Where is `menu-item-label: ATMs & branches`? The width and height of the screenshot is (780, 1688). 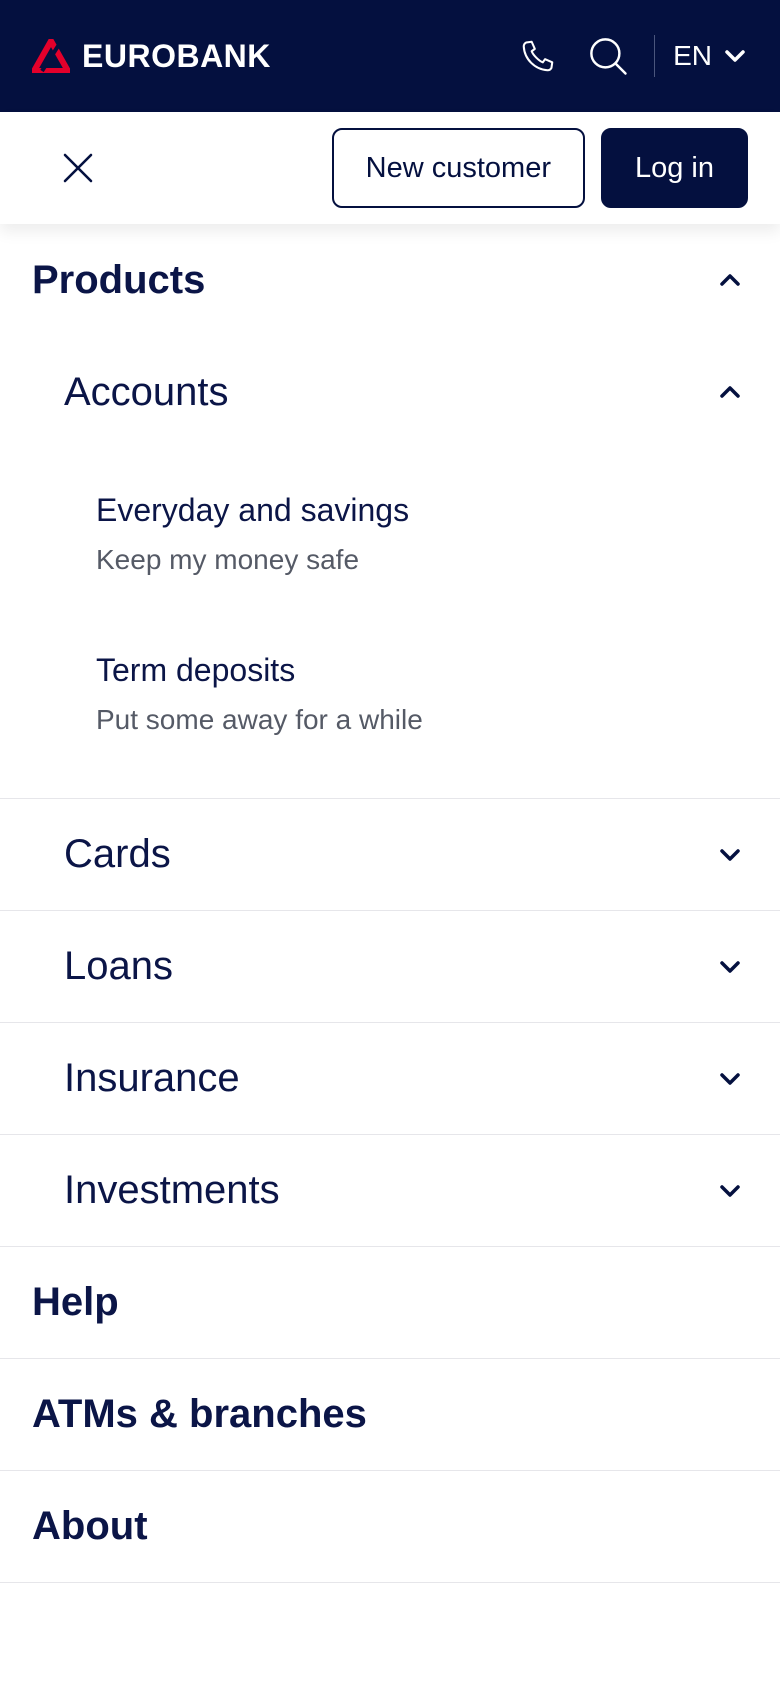 menu-item-label: ATMs & branches is located at coordinates (199, 1414).